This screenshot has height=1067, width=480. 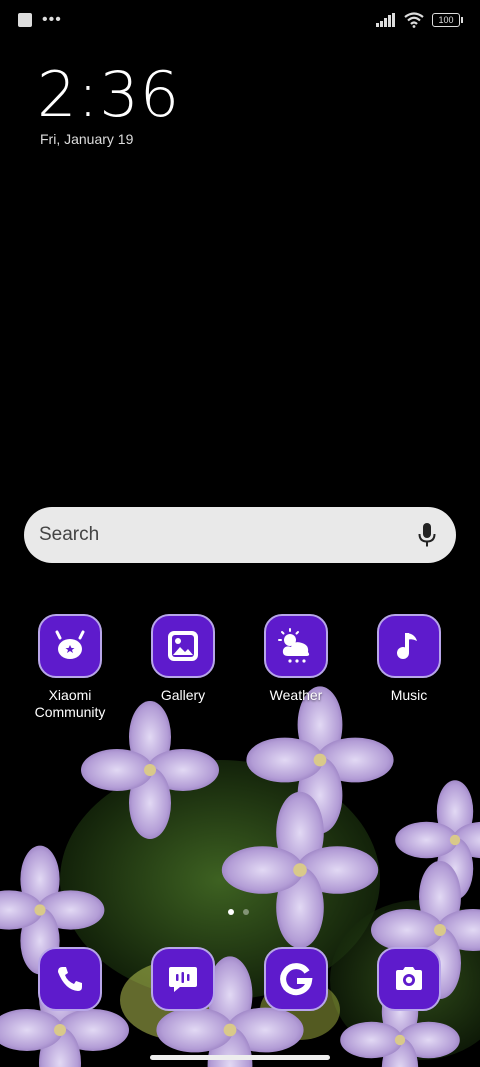 I want to click on app-label: Xiaomi Community, so click(x=70, y=703).